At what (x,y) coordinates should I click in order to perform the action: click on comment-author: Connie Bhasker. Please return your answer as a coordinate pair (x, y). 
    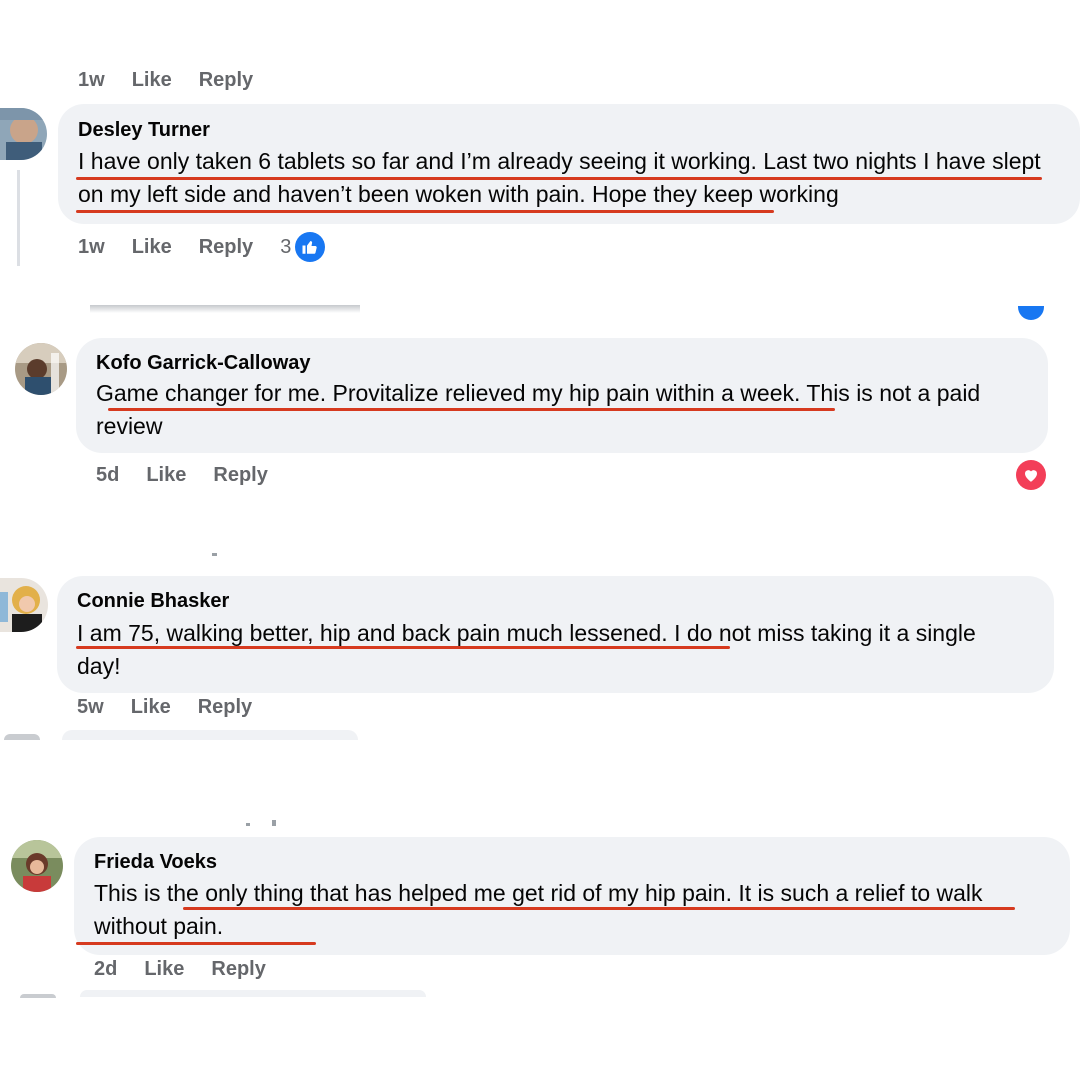
    Looking at the image, I should click on (153, 601).